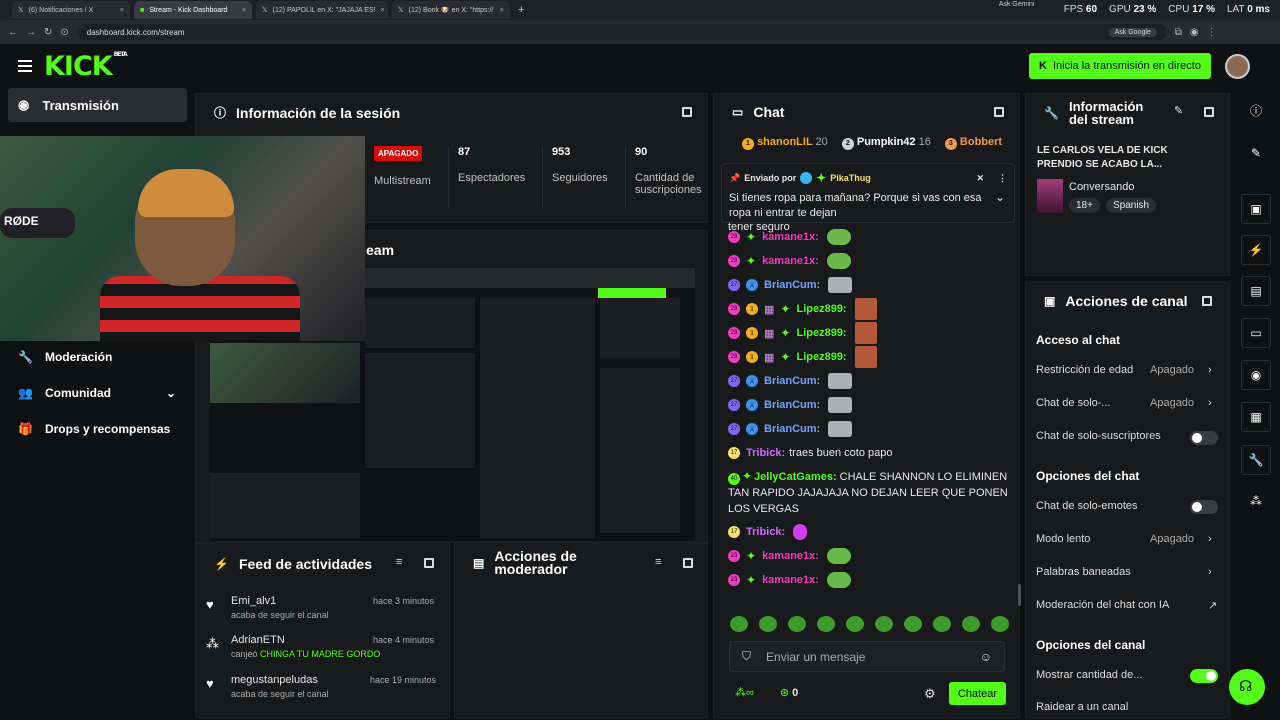 This screenshot has height=720, width=1280. What do you see at coordinates (322, 10) in the screenshot?
I see `browser-tab-papolil: 𝕏 (12) PAPOLIL en X: "JAJAJA ES! ×` at bounding box center [322, 10].